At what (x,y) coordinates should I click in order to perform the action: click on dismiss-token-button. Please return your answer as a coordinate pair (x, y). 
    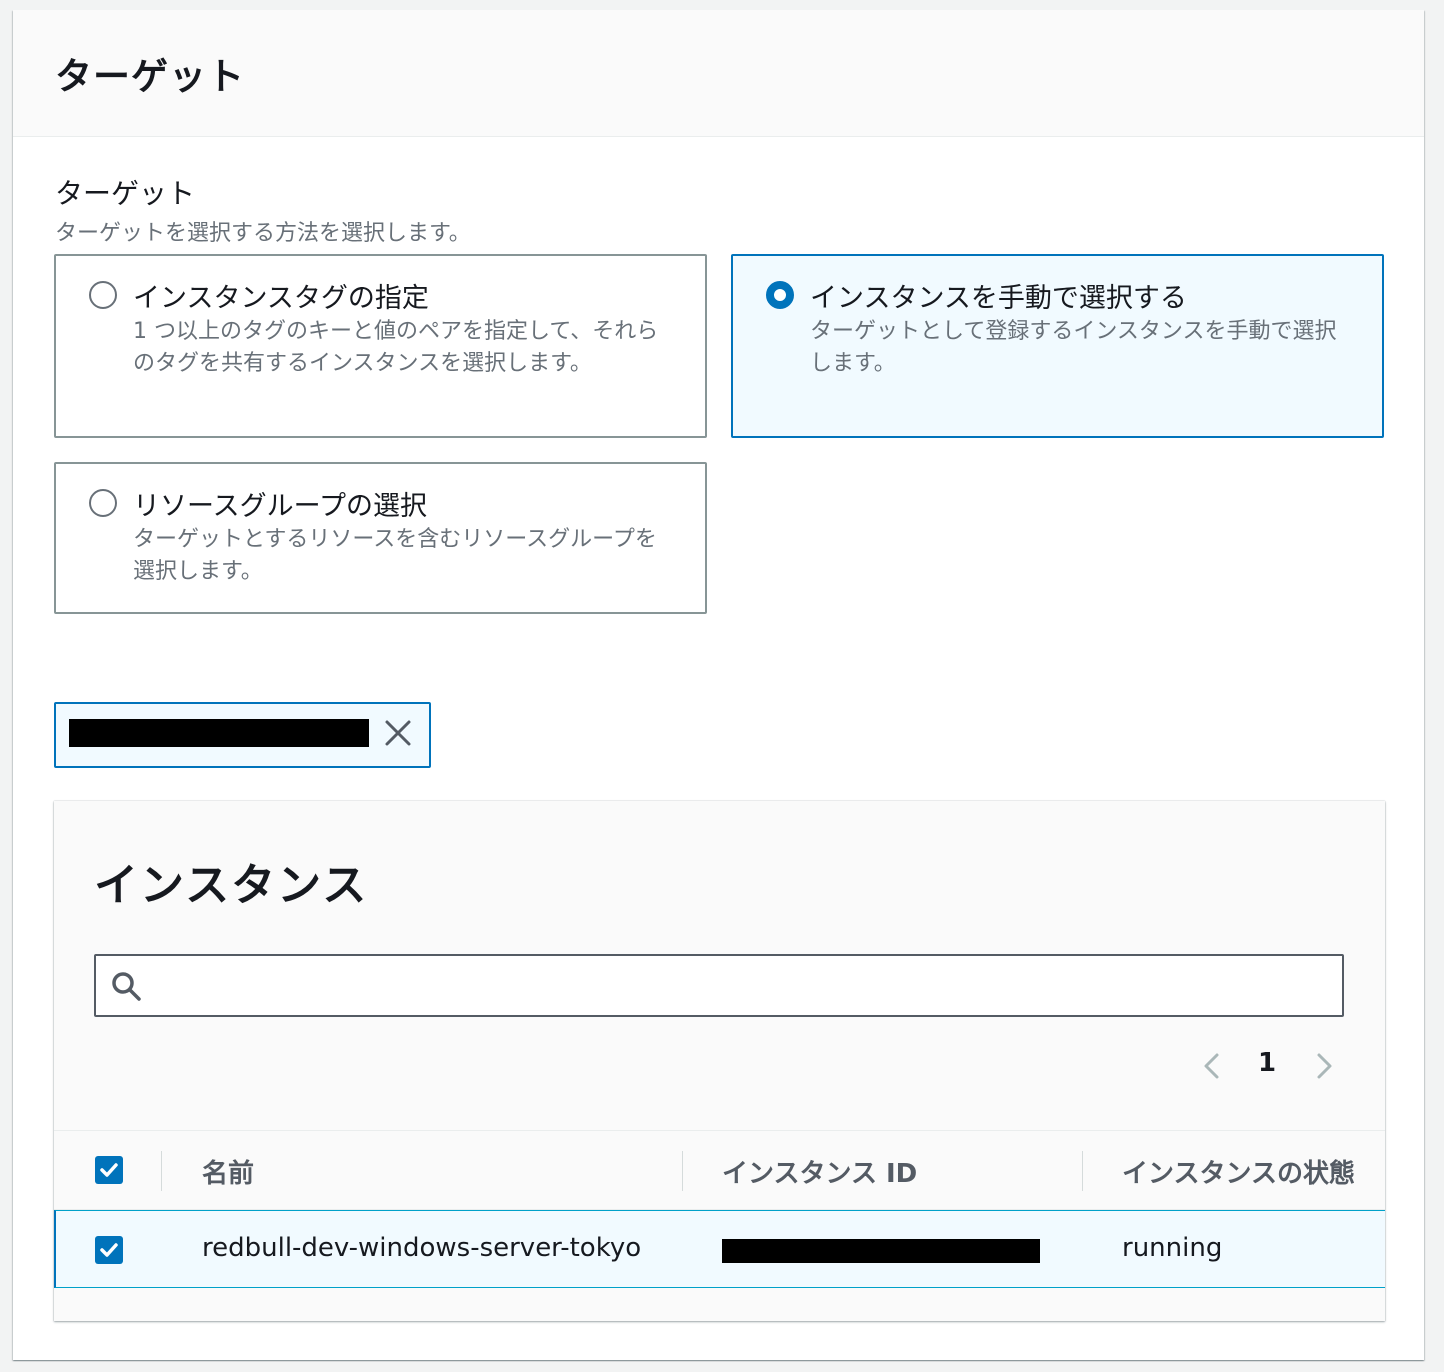
    Looking at the image, I should click on (398, 733).